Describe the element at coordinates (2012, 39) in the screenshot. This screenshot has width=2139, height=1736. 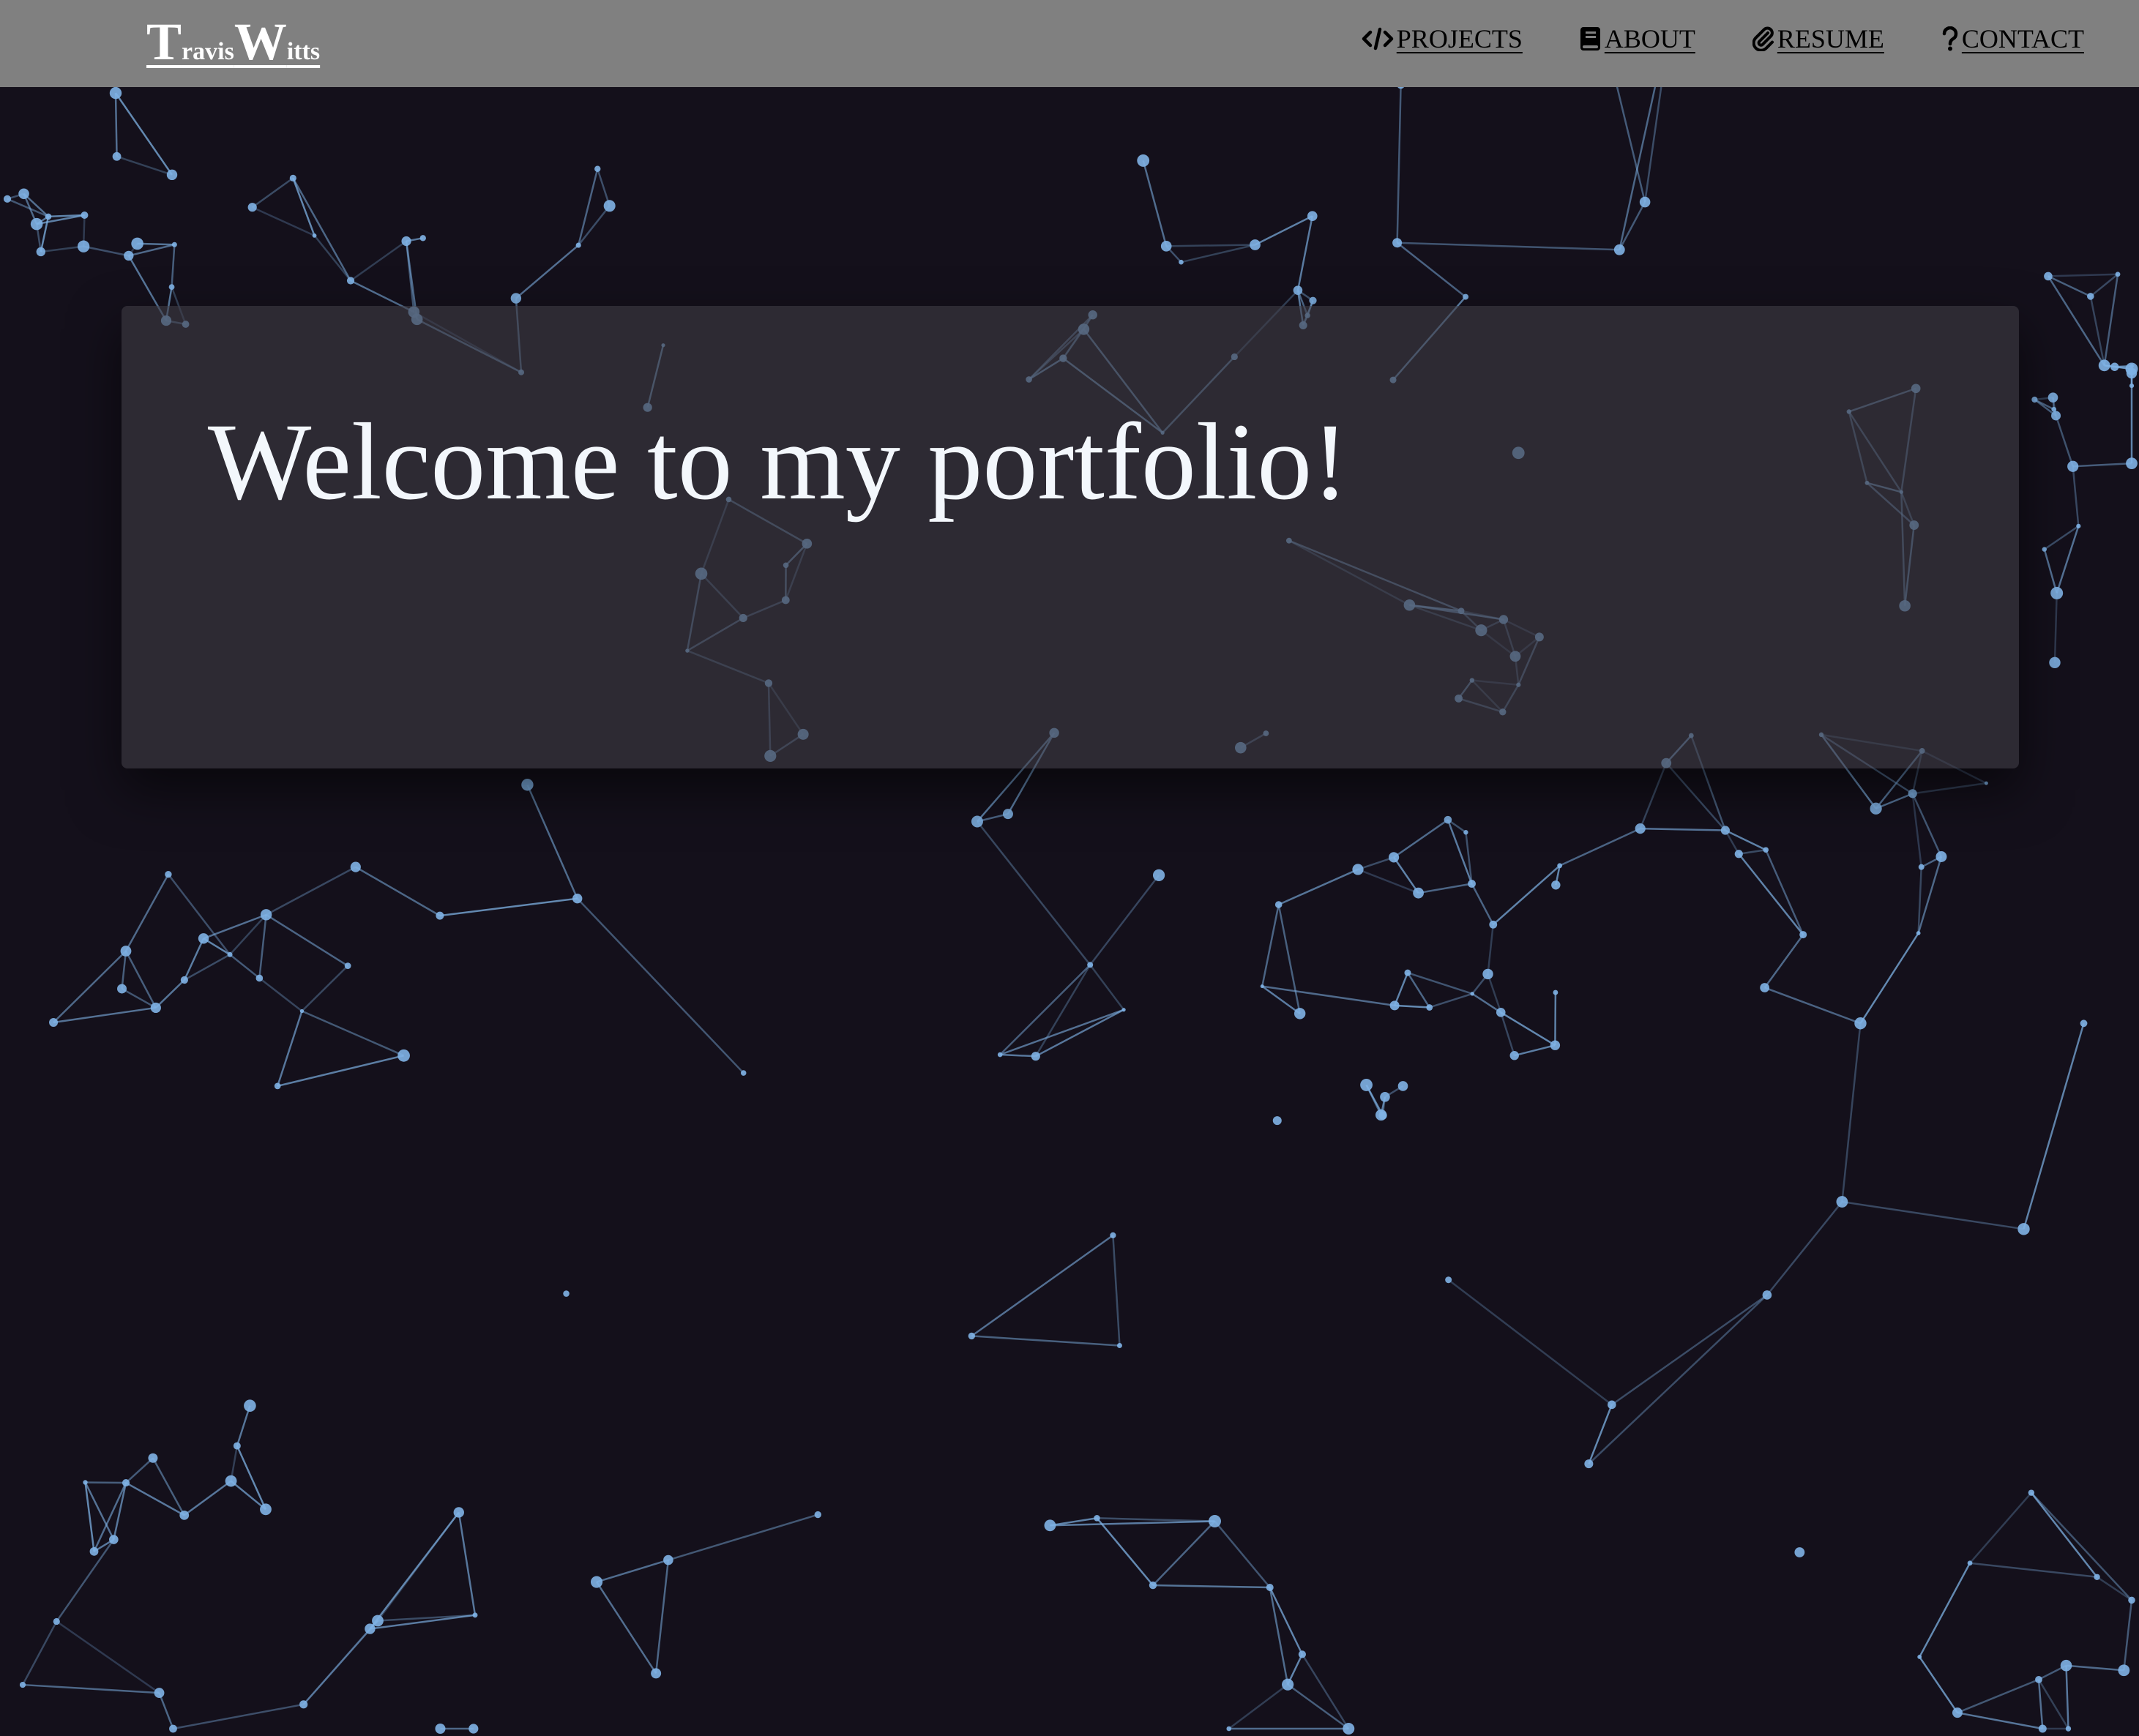
I see `nav-link-contact: CONTACT` at that location.